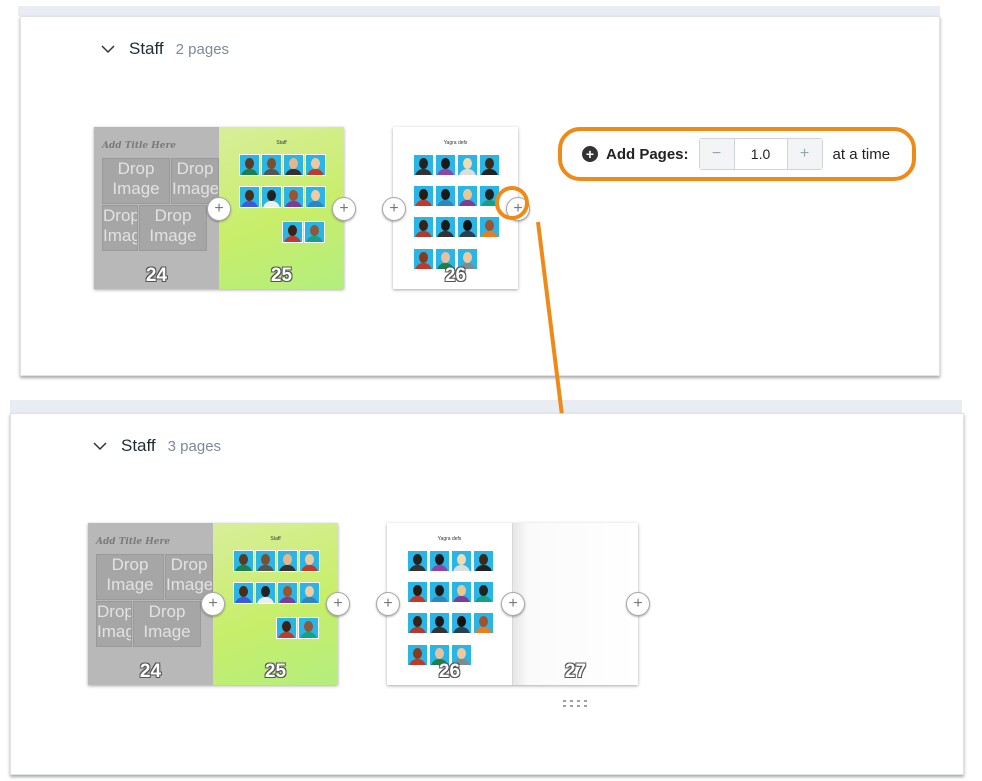  I want to click on plus-circle-filled-icon: +, so click(590, 154).